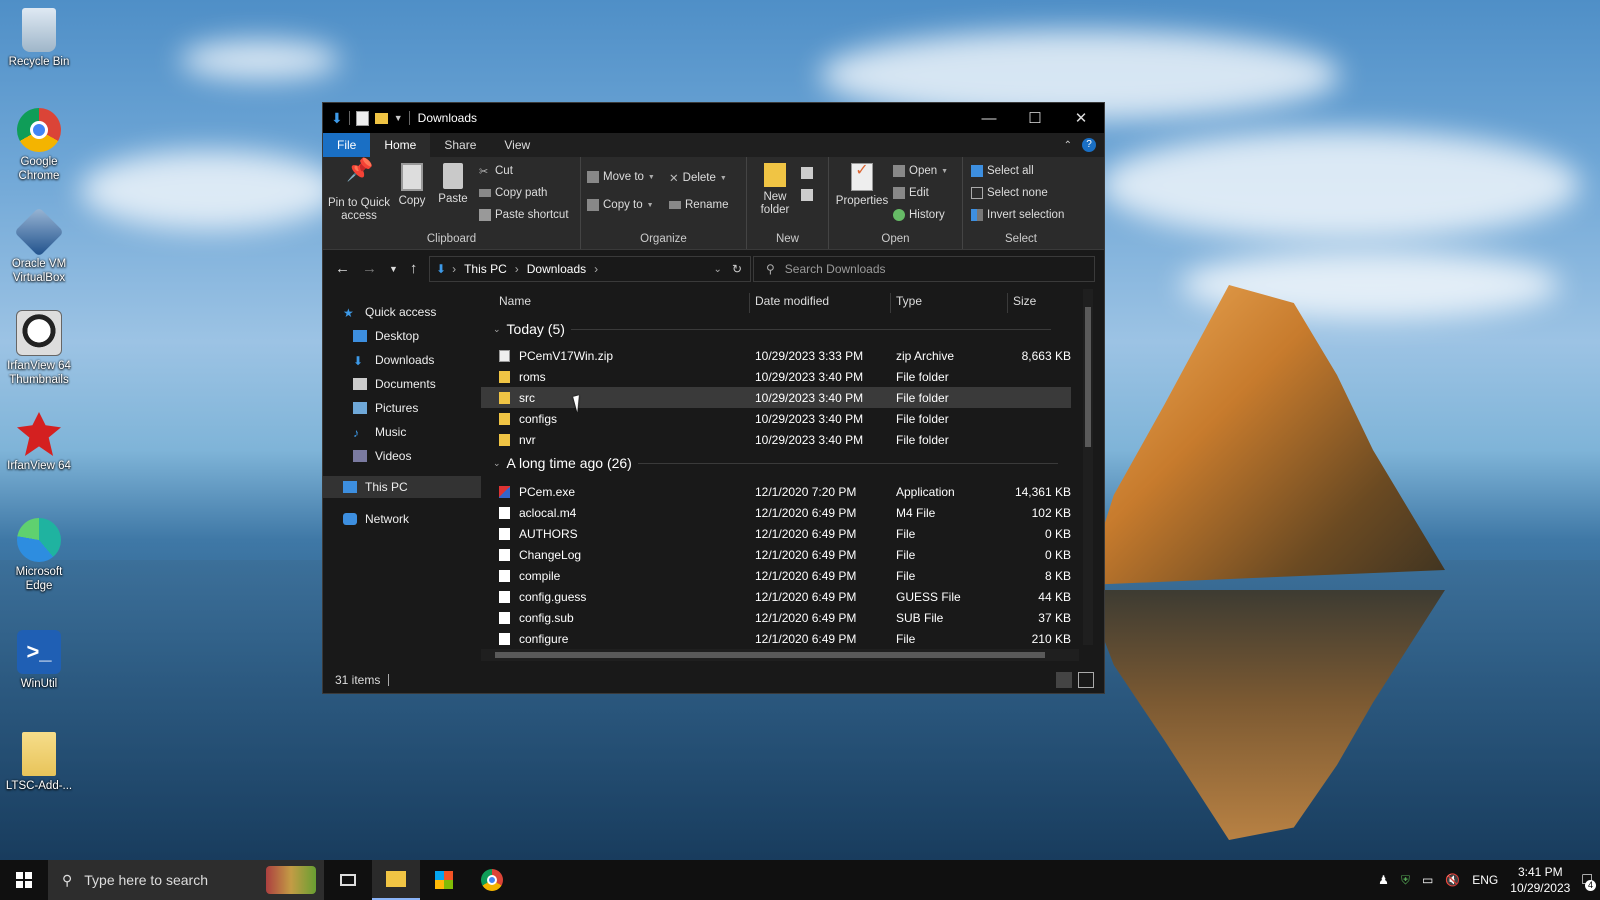 The width and height of the screenshot is (1600, 900). What do you see at coordinates (492, 880) in the screenshot?
I see `taskbar-chrome` at bounding box center [492, 880].